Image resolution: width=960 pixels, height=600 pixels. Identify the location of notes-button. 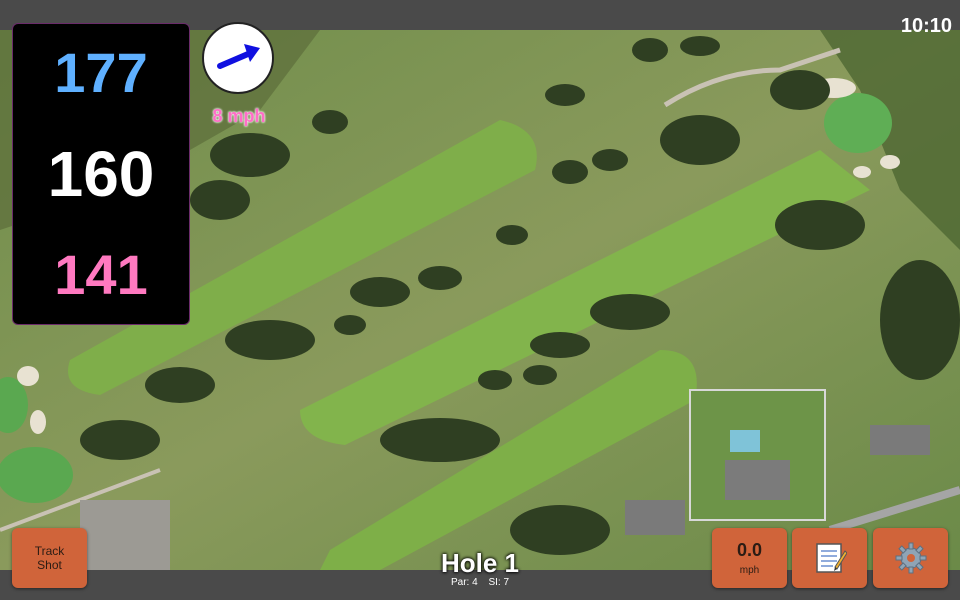
(829, 558).